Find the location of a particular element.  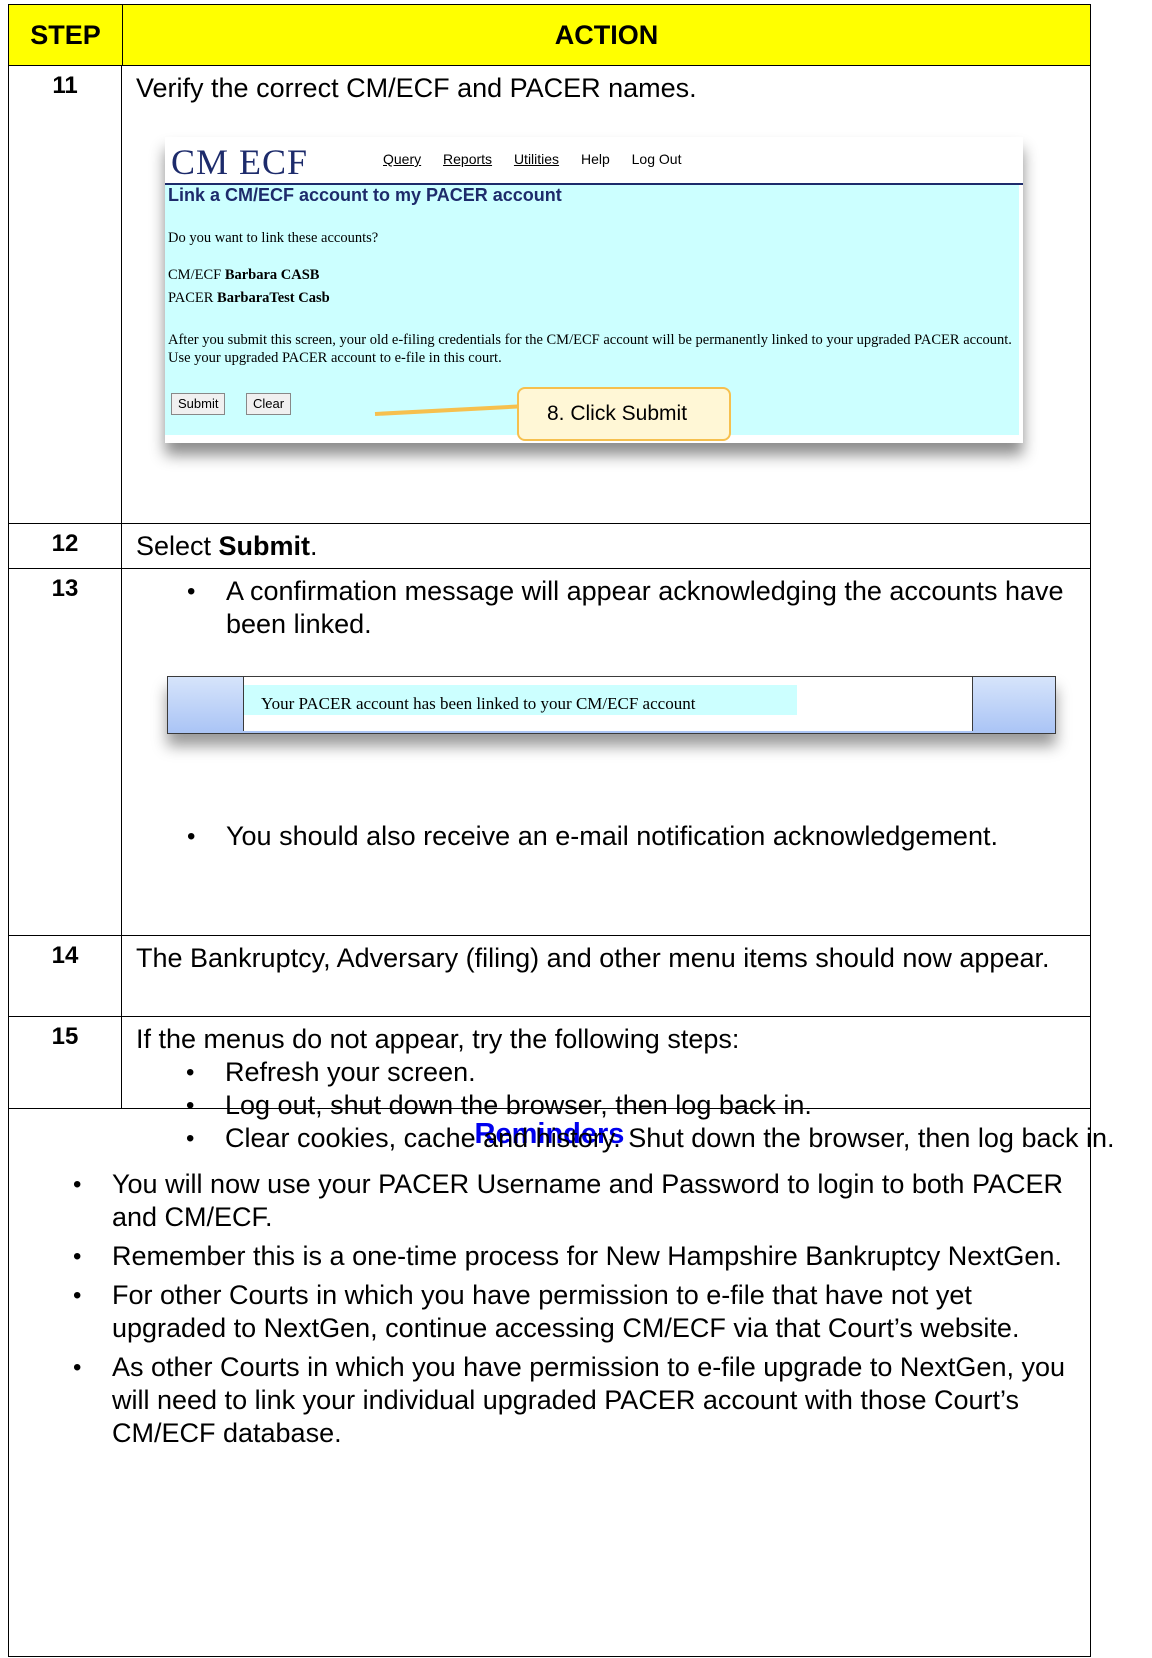

cmecf-account-line: CM/ECF Barbara CASB is located at coordinates (244, 275).